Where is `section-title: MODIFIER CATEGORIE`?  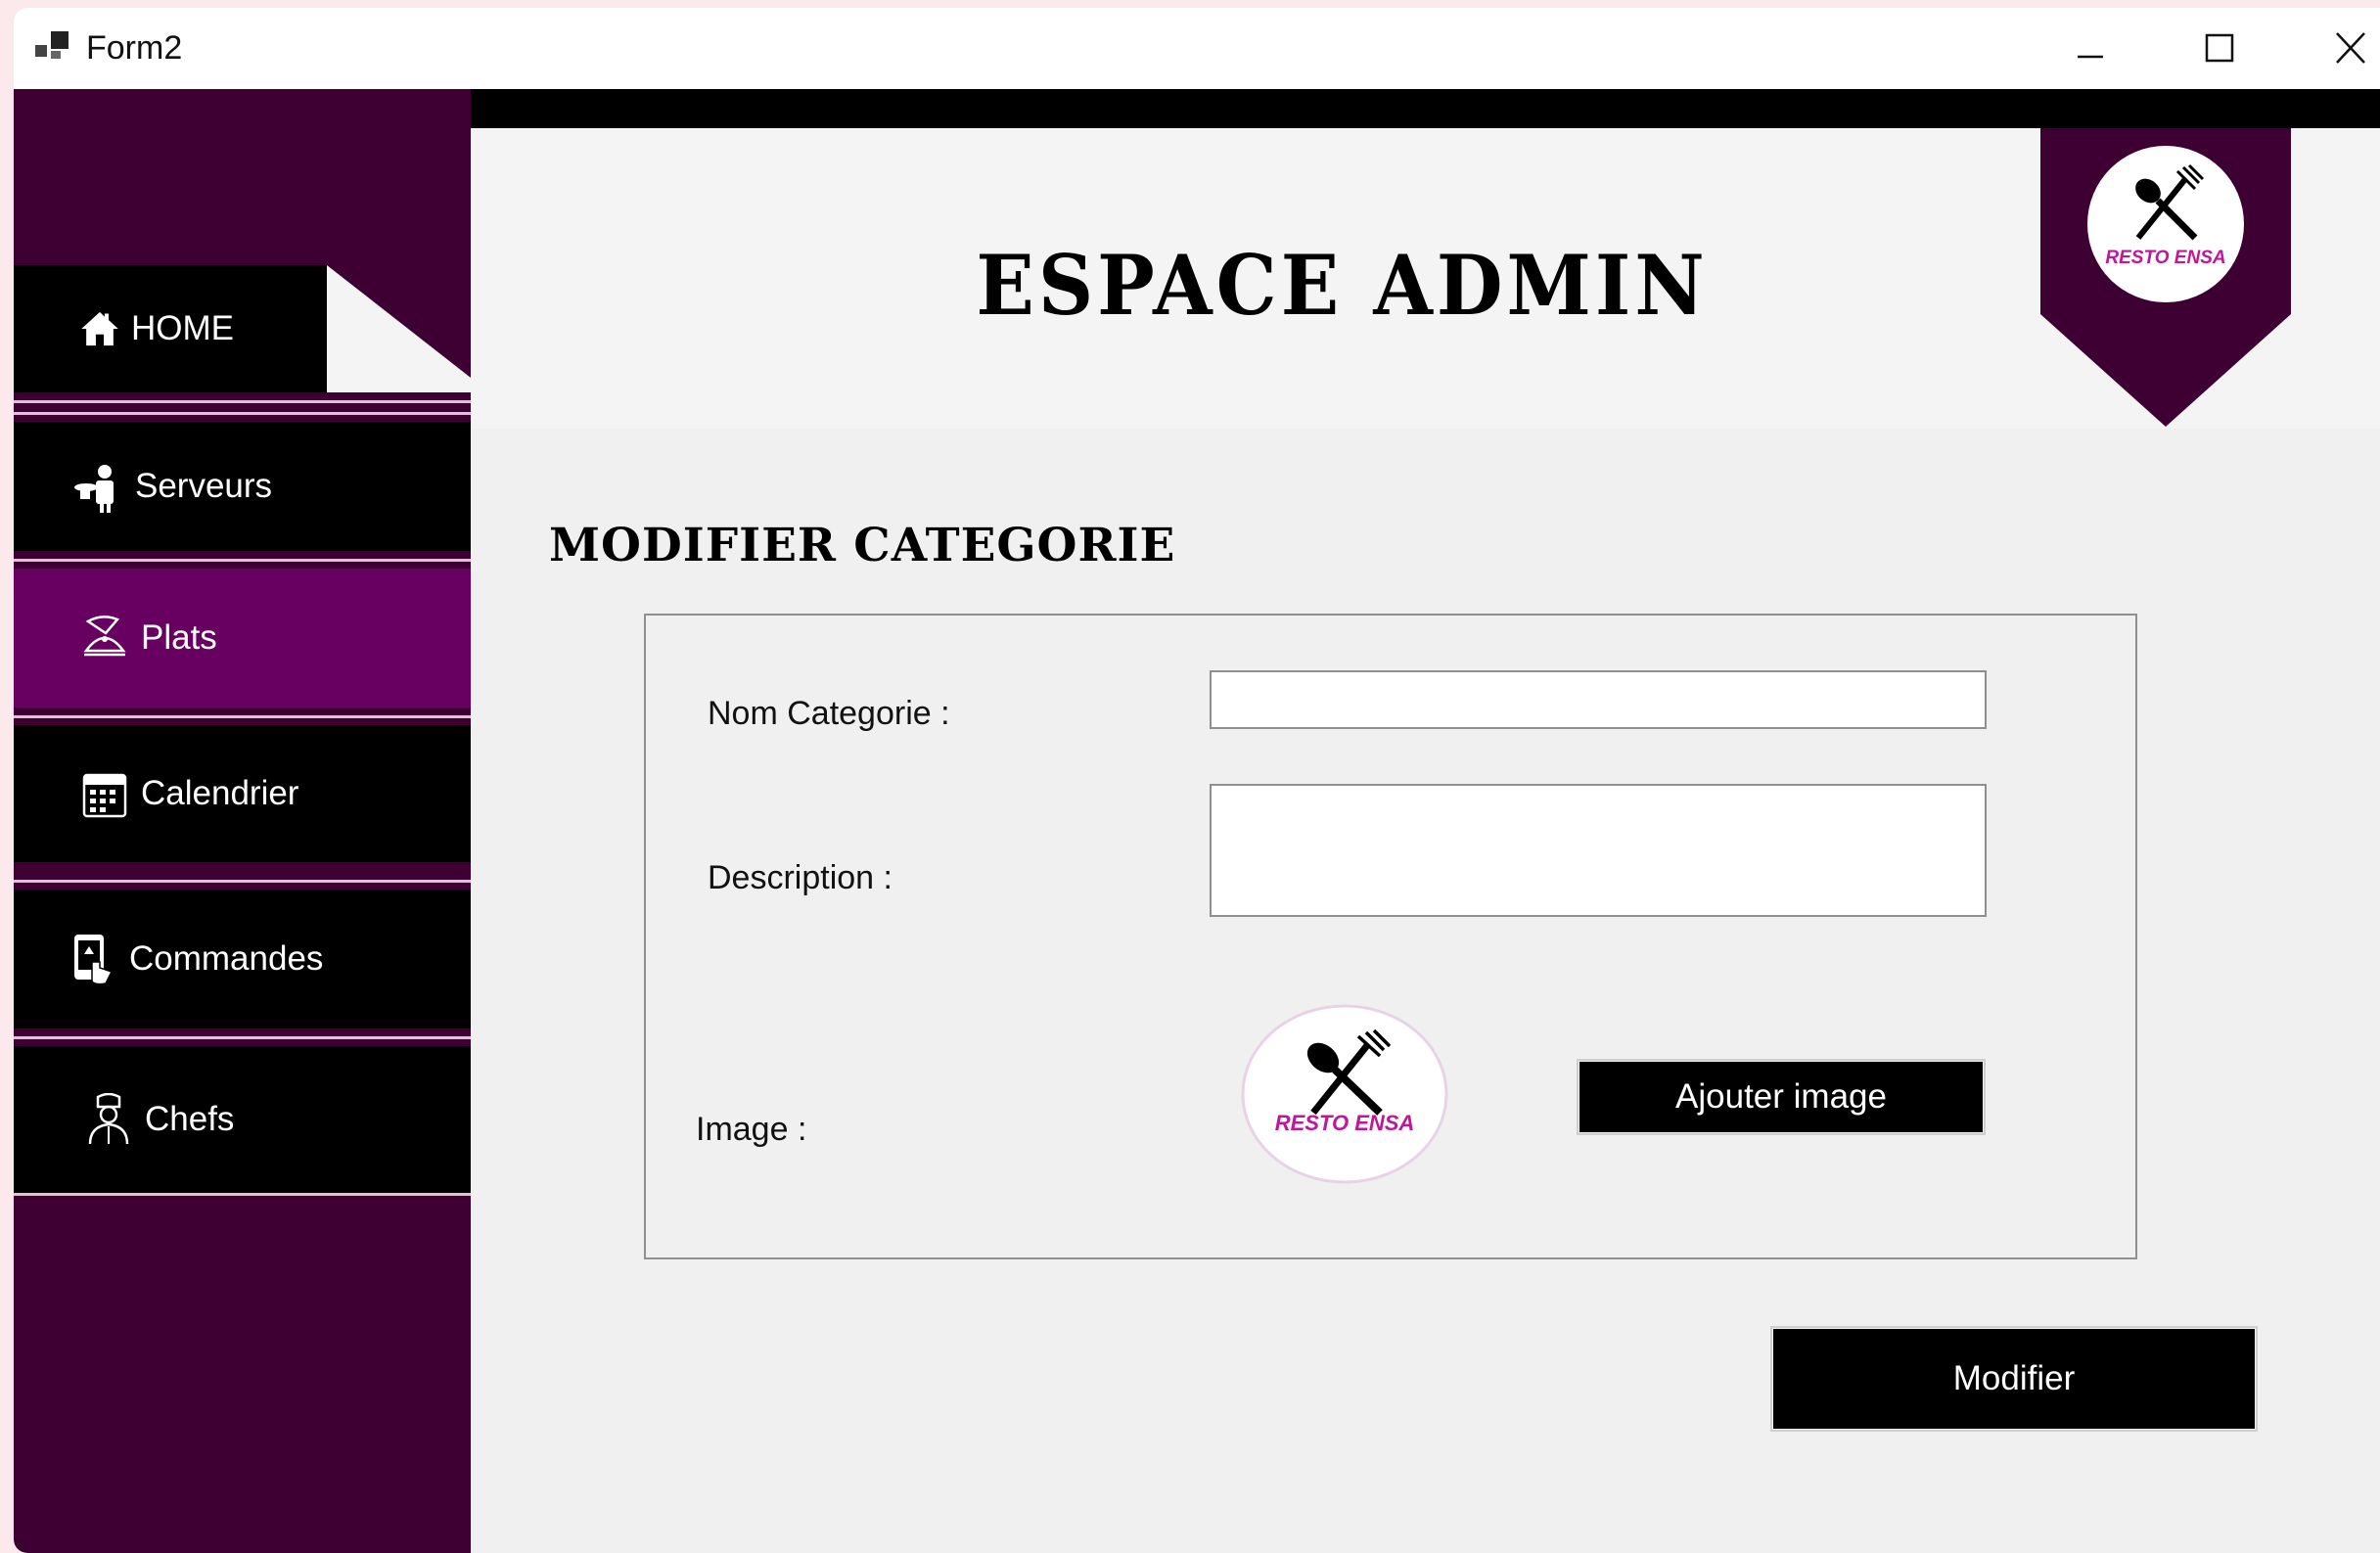 section-title: MODIFIER CATEGORIE is located at coordinates (862, 545).